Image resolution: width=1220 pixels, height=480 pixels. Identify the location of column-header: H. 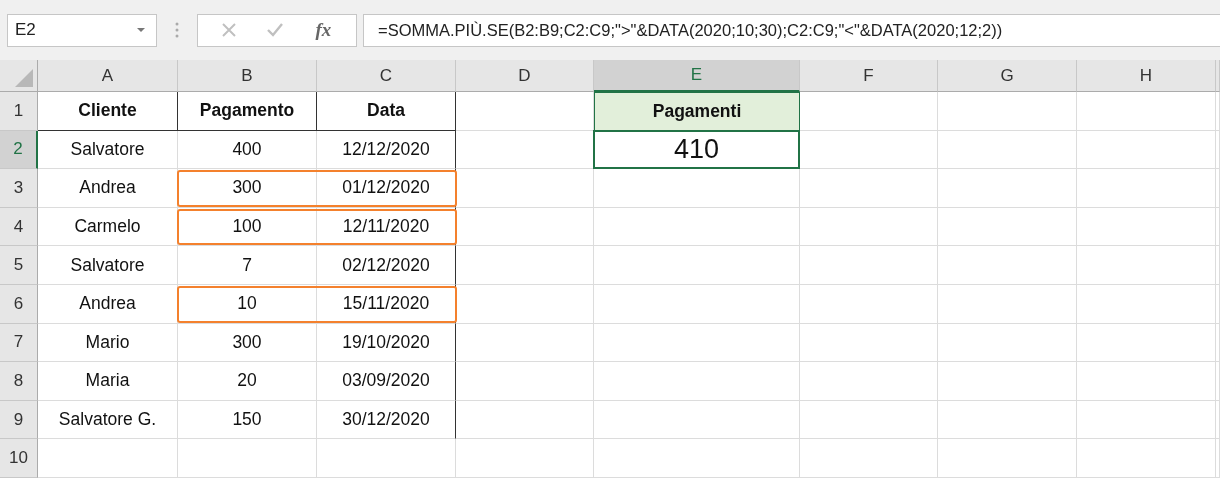
(1146, 76).